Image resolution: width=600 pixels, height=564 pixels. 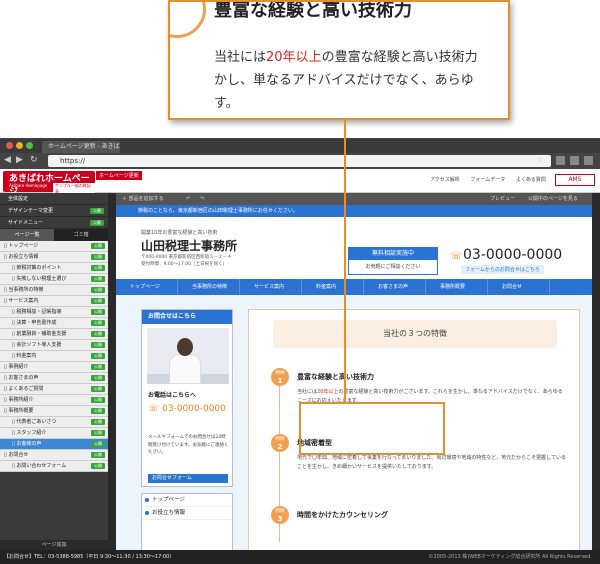 I want to click on tab-page-list: ページ一覧, so click(x=27, y=235).